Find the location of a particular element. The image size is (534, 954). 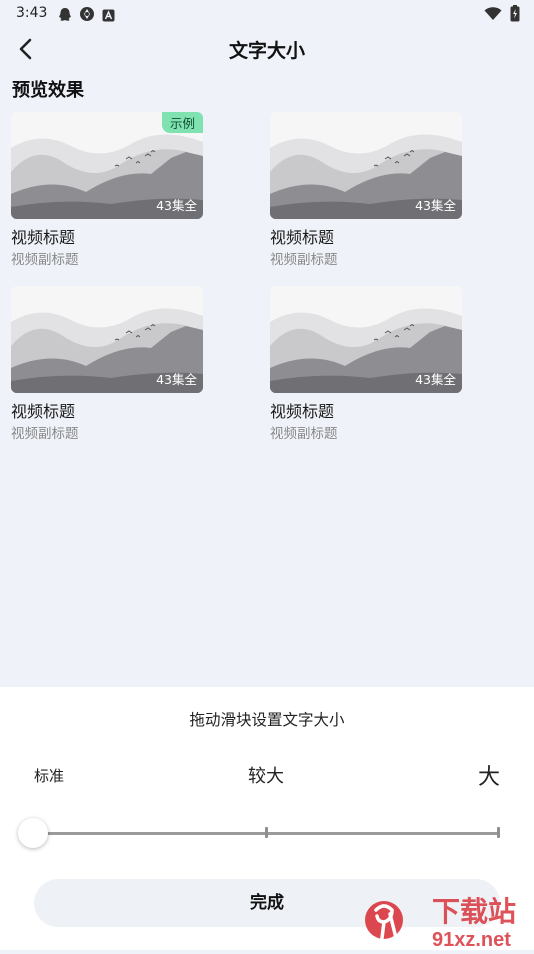

preview-section-title: 预览效果 is located at coordinates (48, 90).